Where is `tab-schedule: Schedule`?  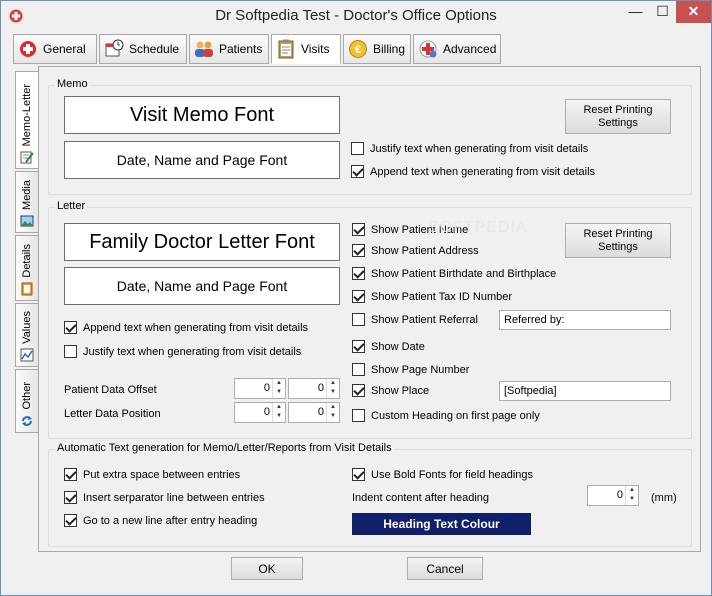
tab-schedule: Schedule is located at coordinates (143, 49).